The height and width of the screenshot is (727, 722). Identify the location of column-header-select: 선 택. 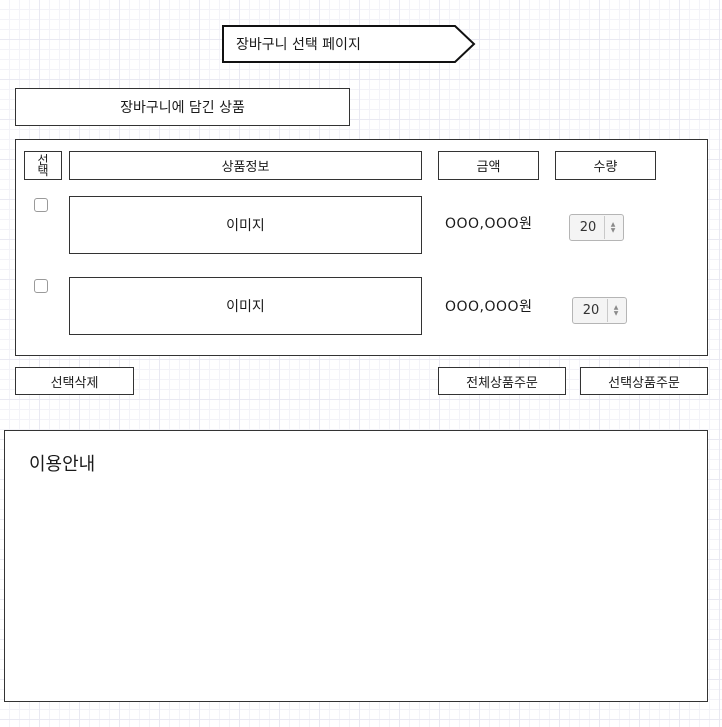
(43, 165).